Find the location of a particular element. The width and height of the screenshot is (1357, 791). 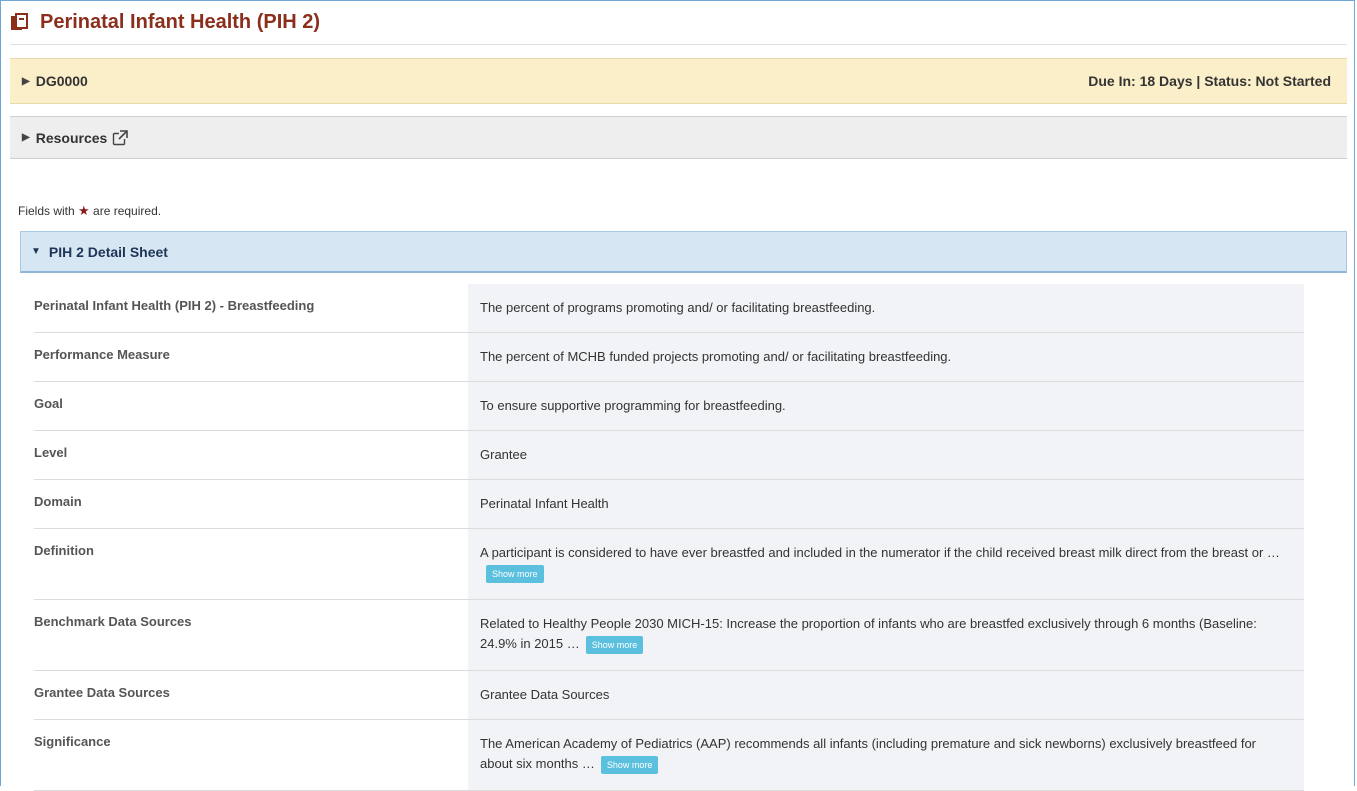

due-status-text: Due In: 18 Days | Status: Not Started is located at coordinates (1209, 81).